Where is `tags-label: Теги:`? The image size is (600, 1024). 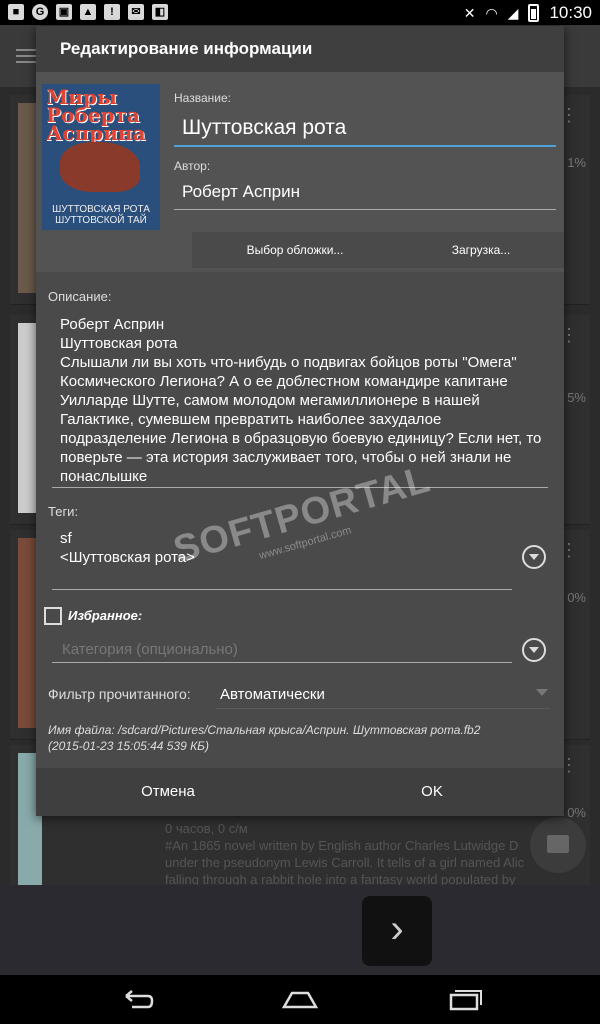 tags-label: Теги: is located at coordinates (63, 511).